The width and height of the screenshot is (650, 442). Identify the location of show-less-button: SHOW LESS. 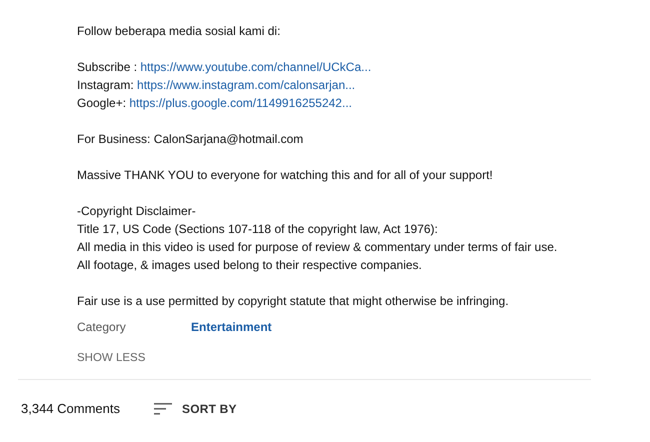
(111, 358).